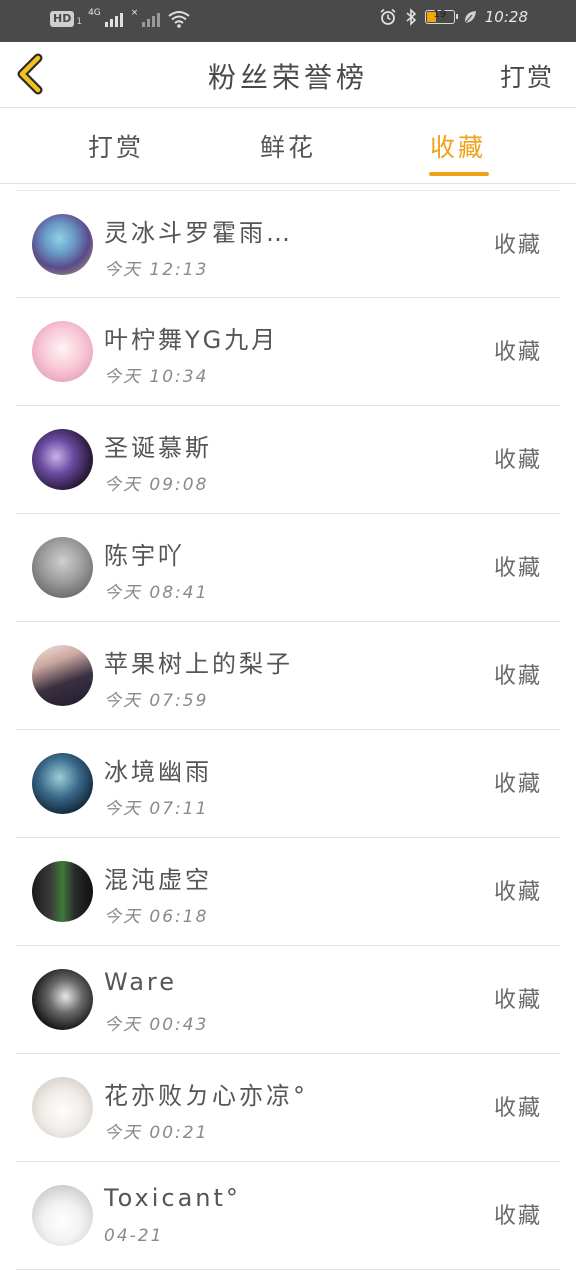 This screenshot has height=1280, width=576. Describe the element at coordinates (172, 1198) in the screenshot. I see `fan-name: Toxicant°` at that location.